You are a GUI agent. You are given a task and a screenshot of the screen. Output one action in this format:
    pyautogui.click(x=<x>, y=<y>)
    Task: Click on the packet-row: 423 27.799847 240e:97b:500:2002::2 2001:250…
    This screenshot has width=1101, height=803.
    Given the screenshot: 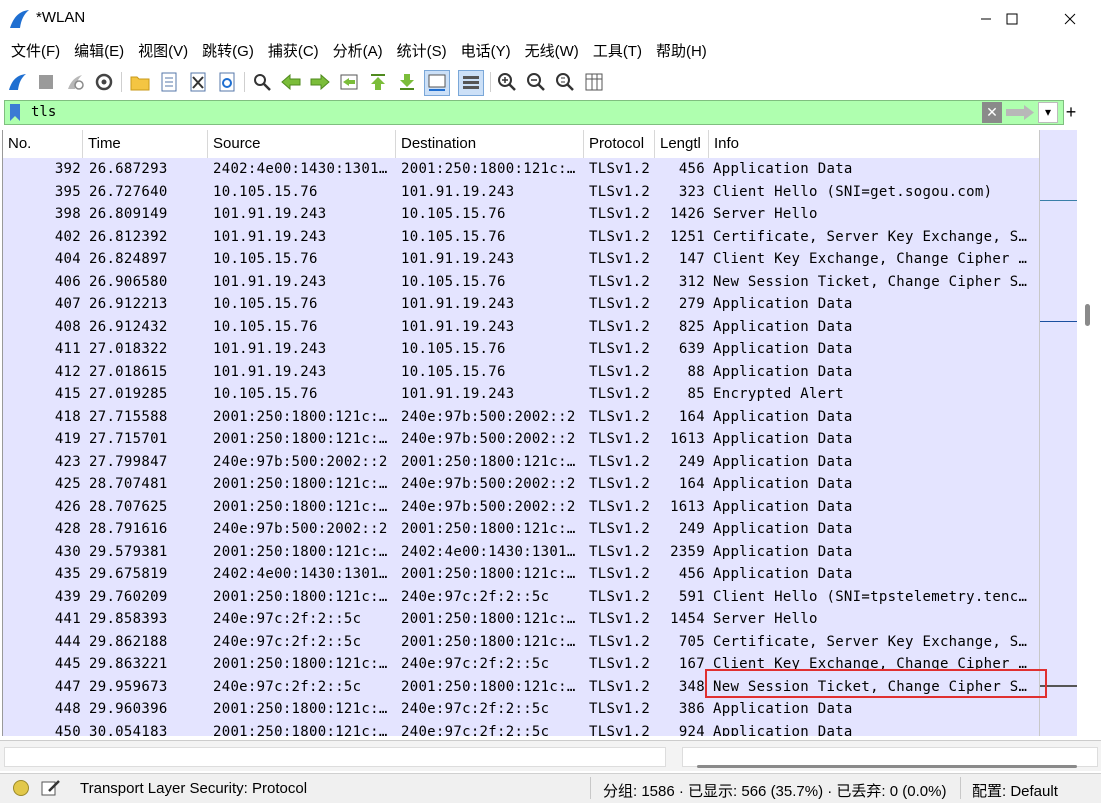 What is the action you would take?
    pyautogui.click(x=521, y=461)
    